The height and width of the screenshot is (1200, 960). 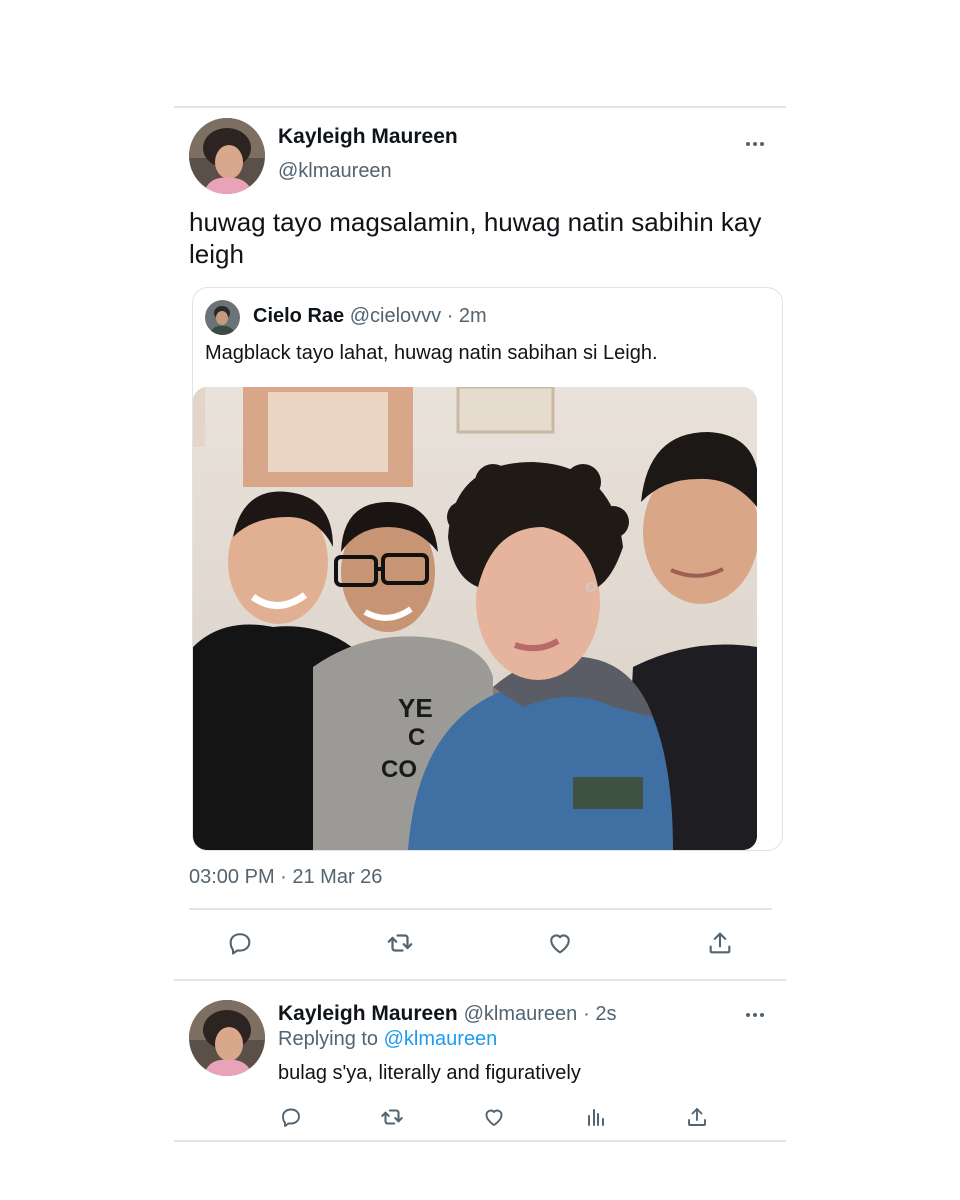 I want to click on reply-more-options-icon, so click(x=756, y=1015).